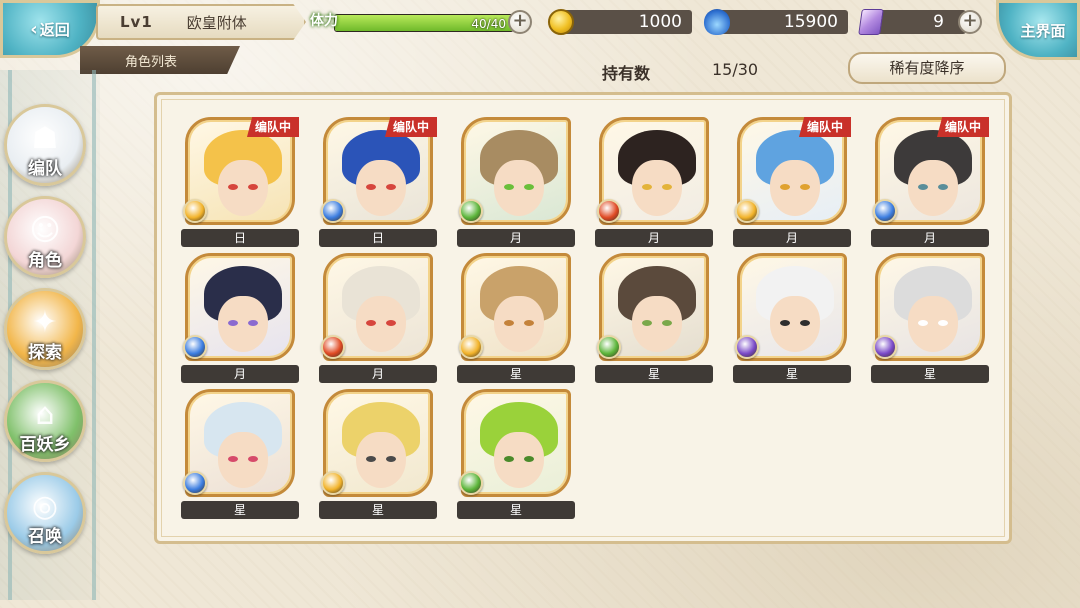 The image size is (1080, 608). What do you see at coordinates (970, 22) in the screenshot?
I see `add-gem-button: +` at bounding box center [970, 22].